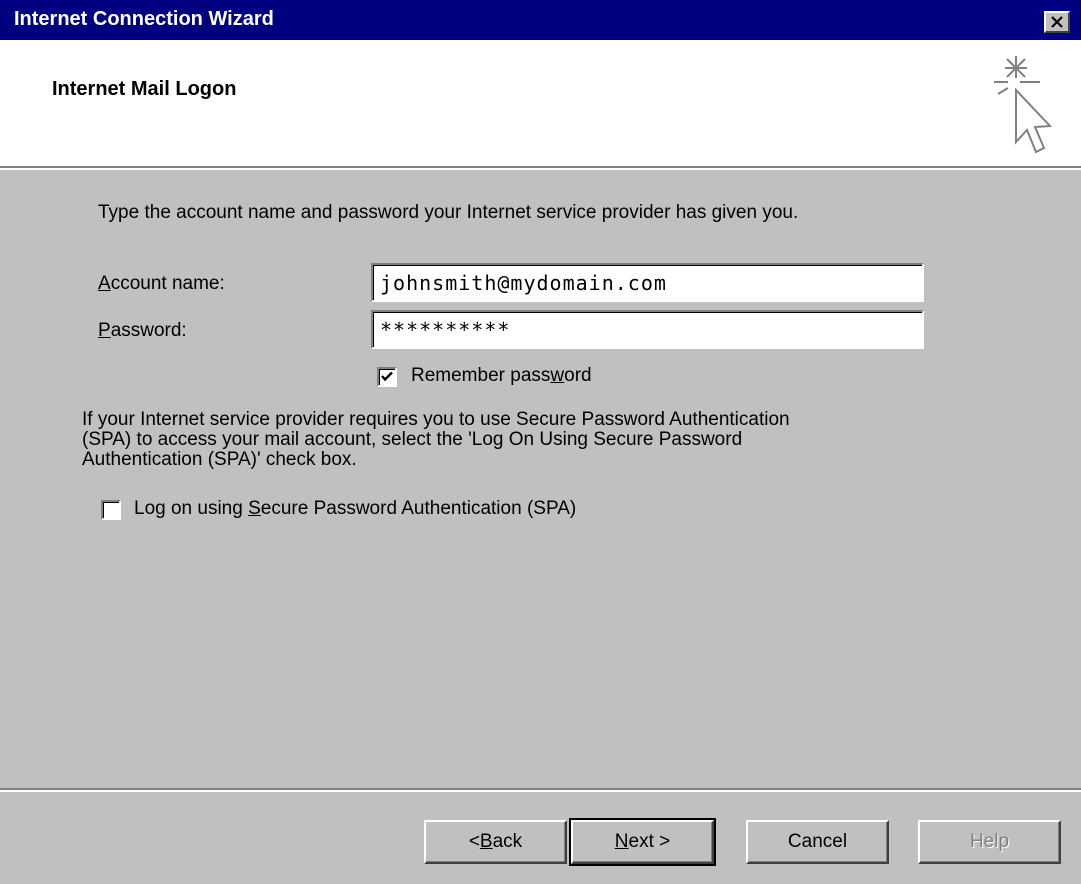 Image resolution: width=1081 pixels, height=884 pixels. Describe the element at coordinates (1023, 105) in the screenshot. I see `wizard-sparkle-cursor-icon` at that location.